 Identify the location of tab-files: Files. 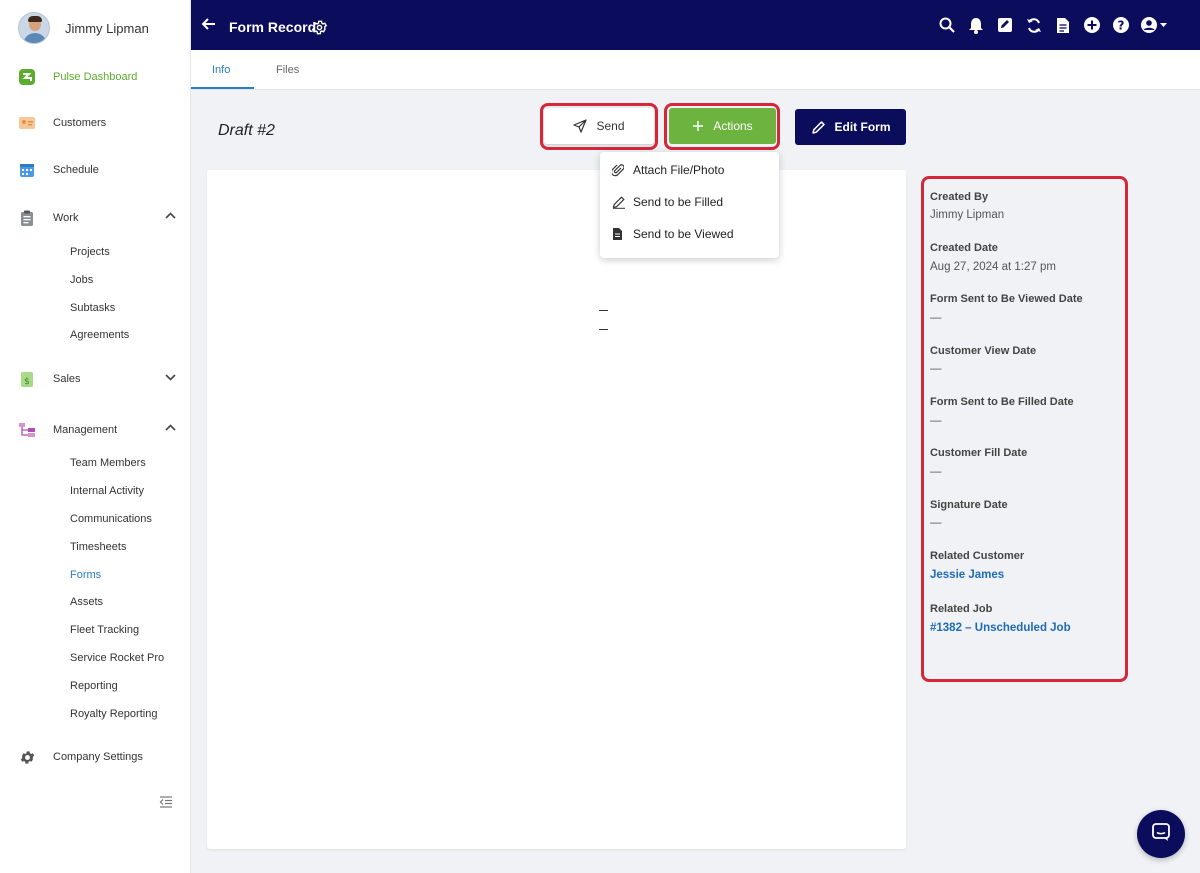
(287, 70).